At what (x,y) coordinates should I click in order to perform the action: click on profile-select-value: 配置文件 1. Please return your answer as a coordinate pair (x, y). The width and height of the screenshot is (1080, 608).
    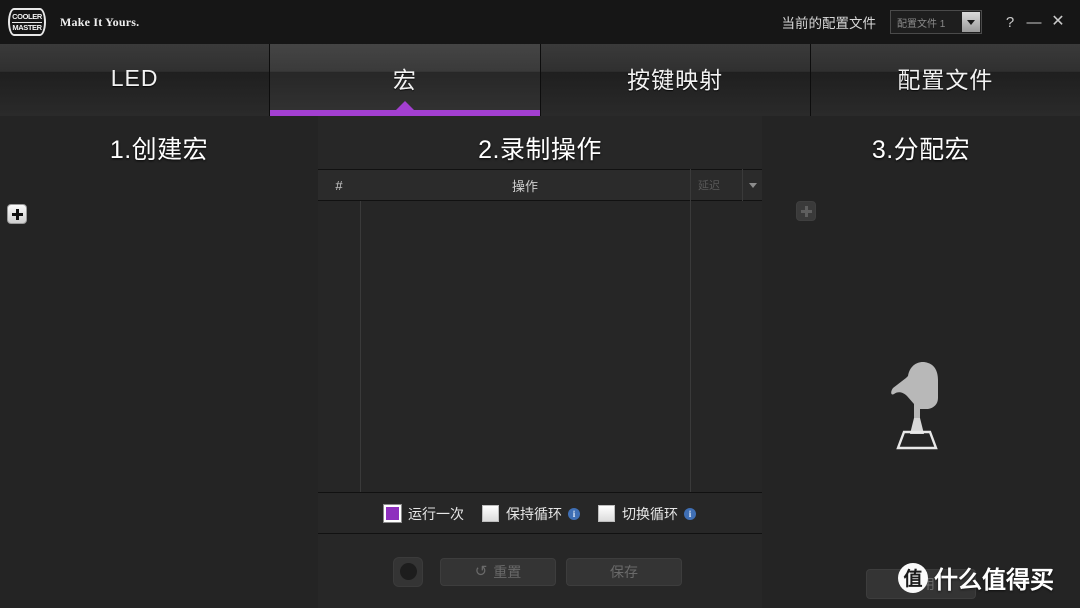
    Looking at the image, I should click on (921, 24).